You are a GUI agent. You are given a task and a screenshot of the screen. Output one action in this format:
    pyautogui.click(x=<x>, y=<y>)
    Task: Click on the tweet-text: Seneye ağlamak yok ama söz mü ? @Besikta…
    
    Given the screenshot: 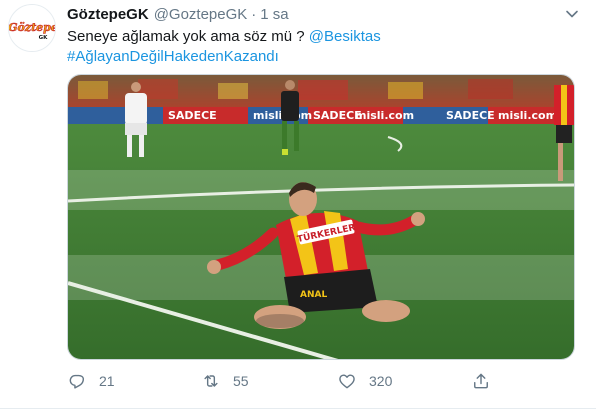 What is the action you would take?
    pyautogui.click(x=322, y=47)
    